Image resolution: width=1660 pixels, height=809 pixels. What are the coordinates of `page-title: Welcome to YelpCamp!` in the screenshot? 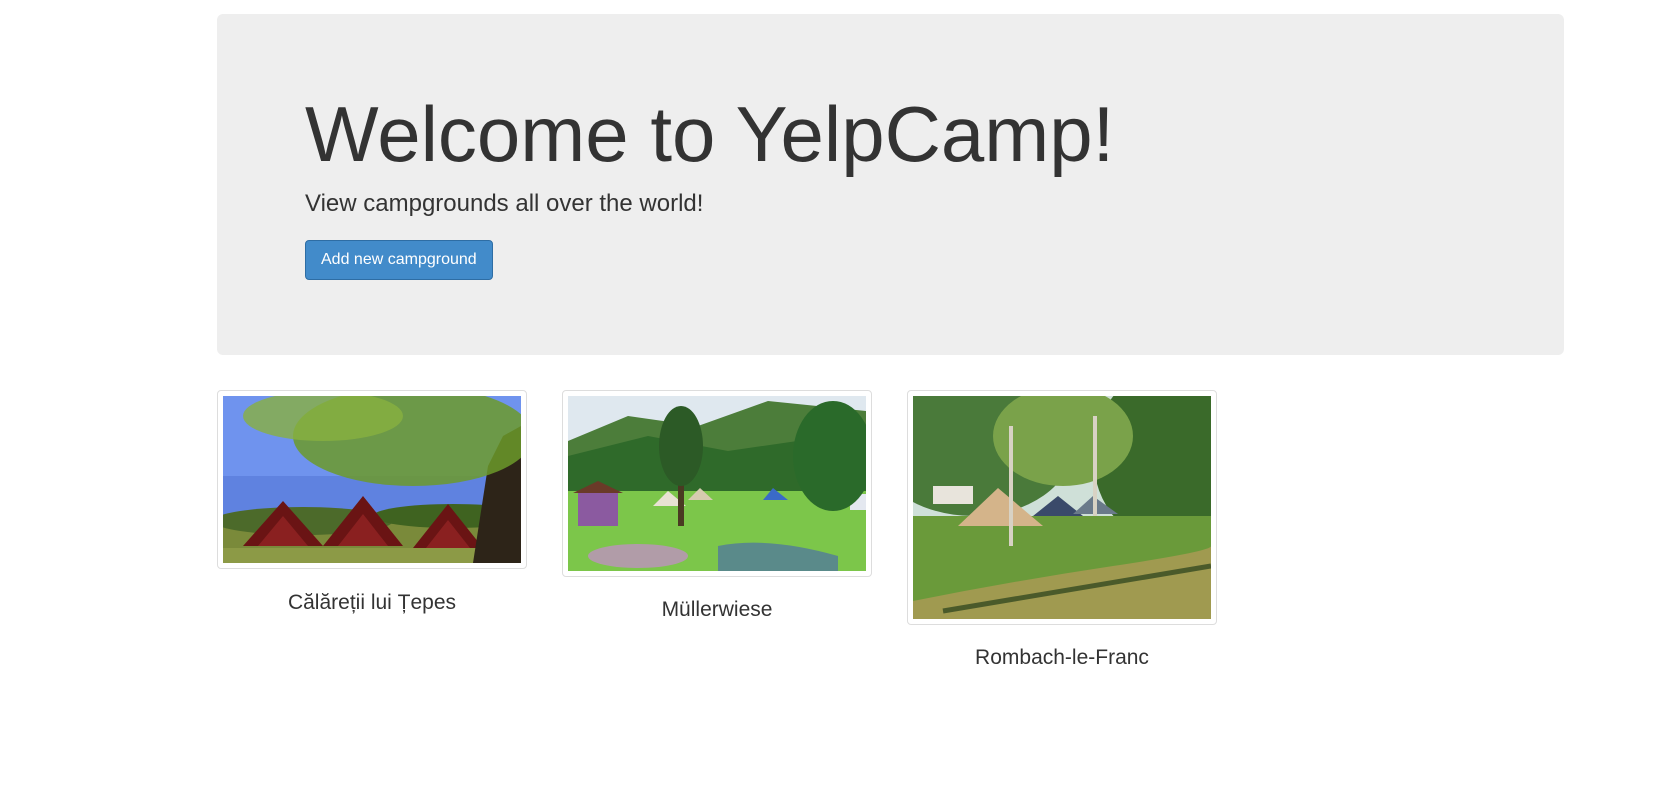 It's located at (710, 134).